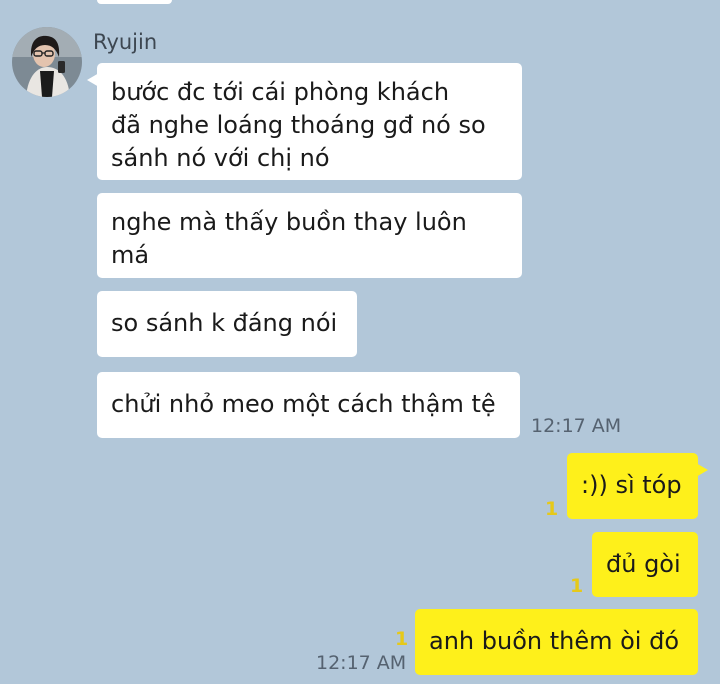 Image resolution: width=720 pixels, height=684 pixels. I want to click on outgoing-message: đủ gòi, so click(645, 564).